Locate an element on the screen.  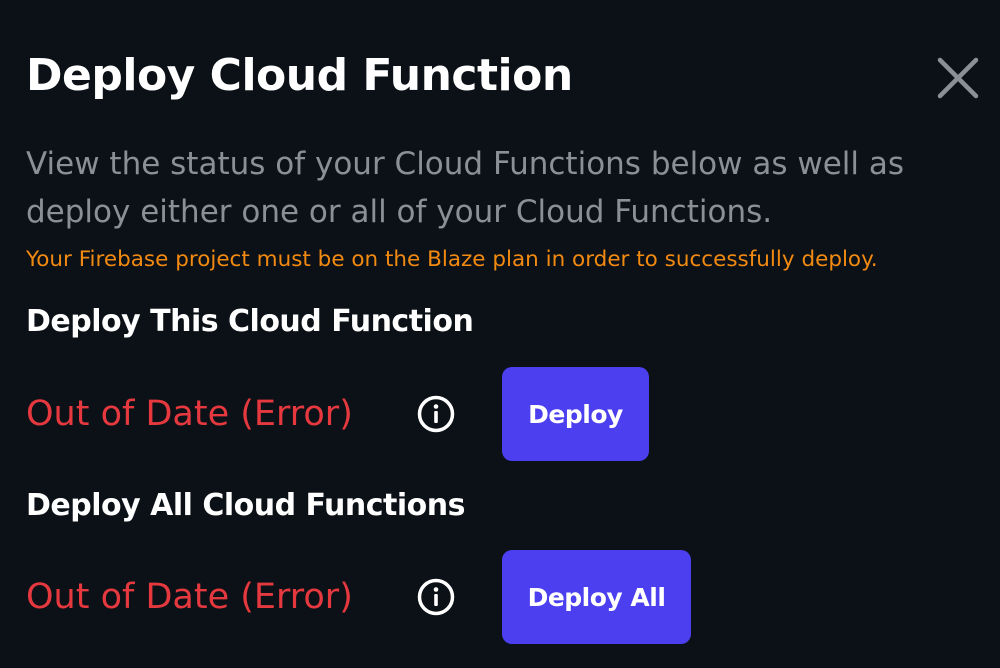
dialog-title: Deploy Cloud Function is located at coordinates (299, 75).